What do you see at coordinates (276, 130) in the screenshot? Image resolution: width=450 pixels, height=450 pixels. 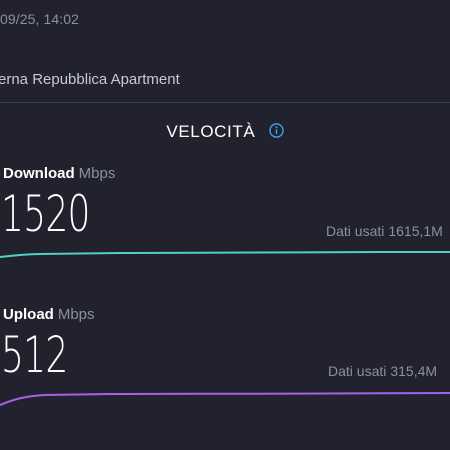 I see `info-icon` at bounding box center [276, 130].